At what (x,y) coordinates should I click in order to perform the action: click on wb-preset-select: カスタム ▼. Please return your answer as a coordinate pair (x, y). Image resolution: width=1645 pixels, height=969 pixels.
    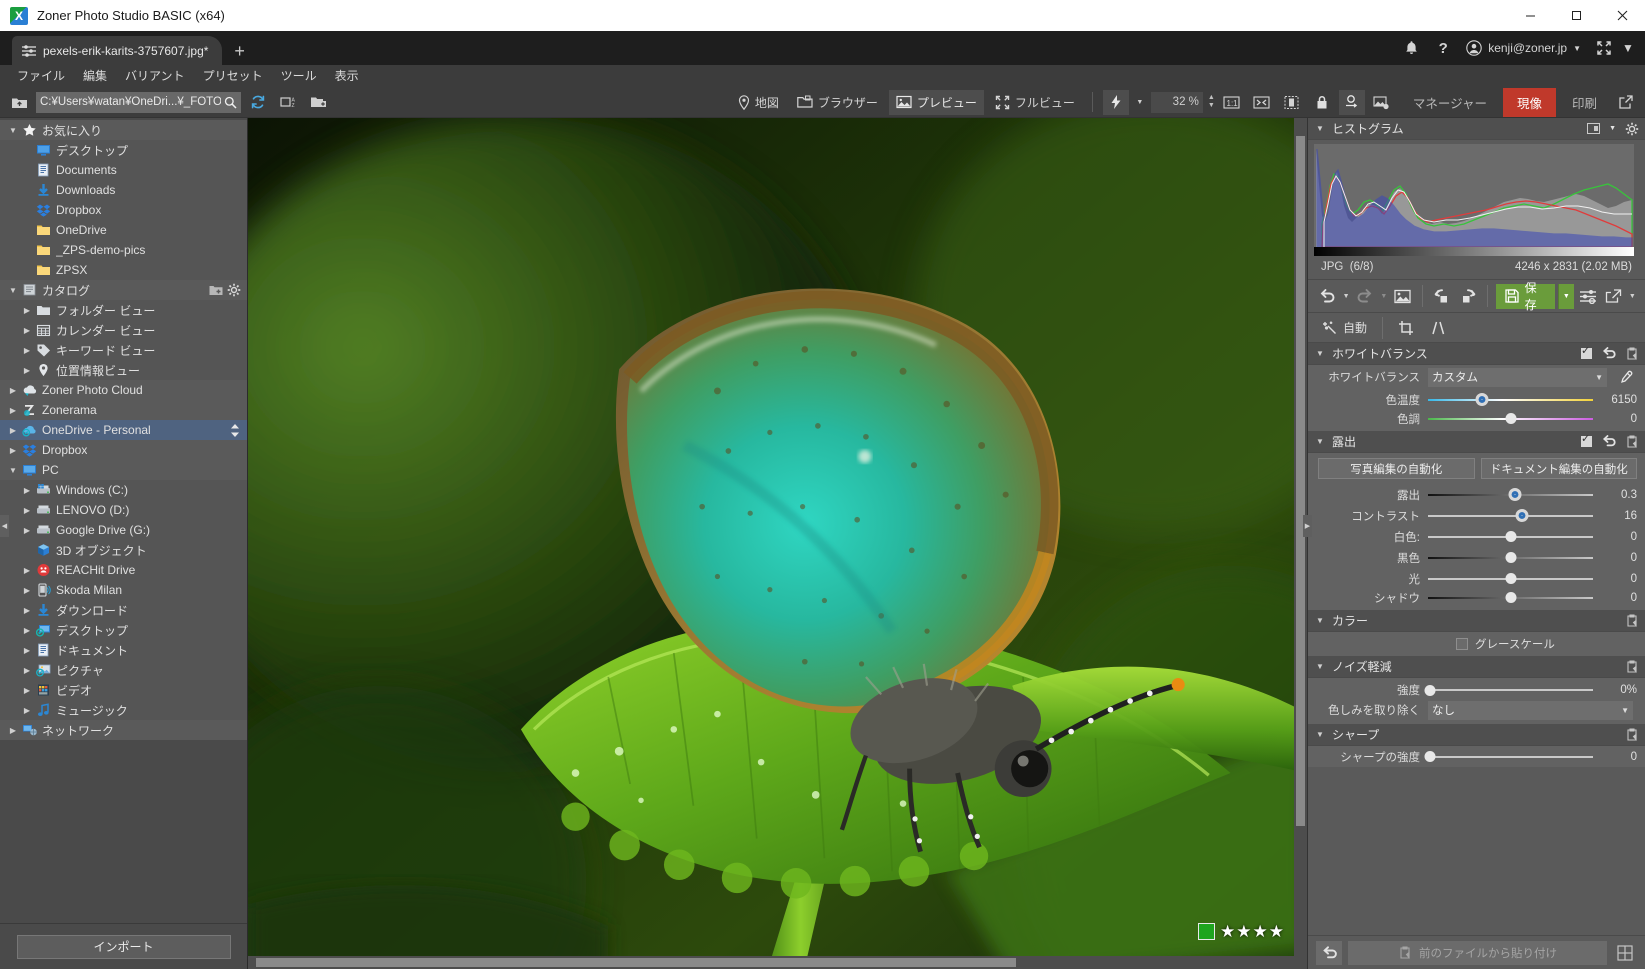
    Looking at the image, I should click on (1517, 377).